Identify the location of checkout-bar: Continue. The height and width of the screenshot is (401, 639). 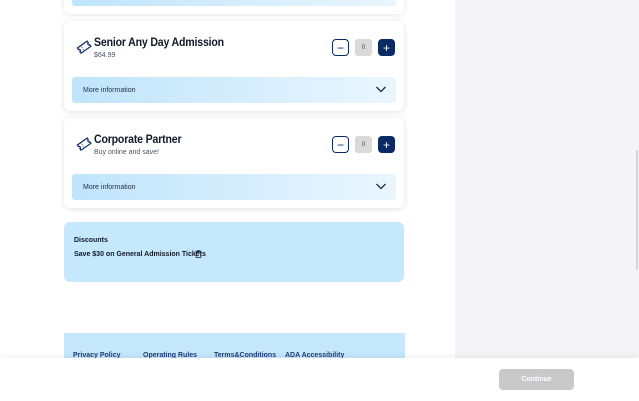
(319, 379).